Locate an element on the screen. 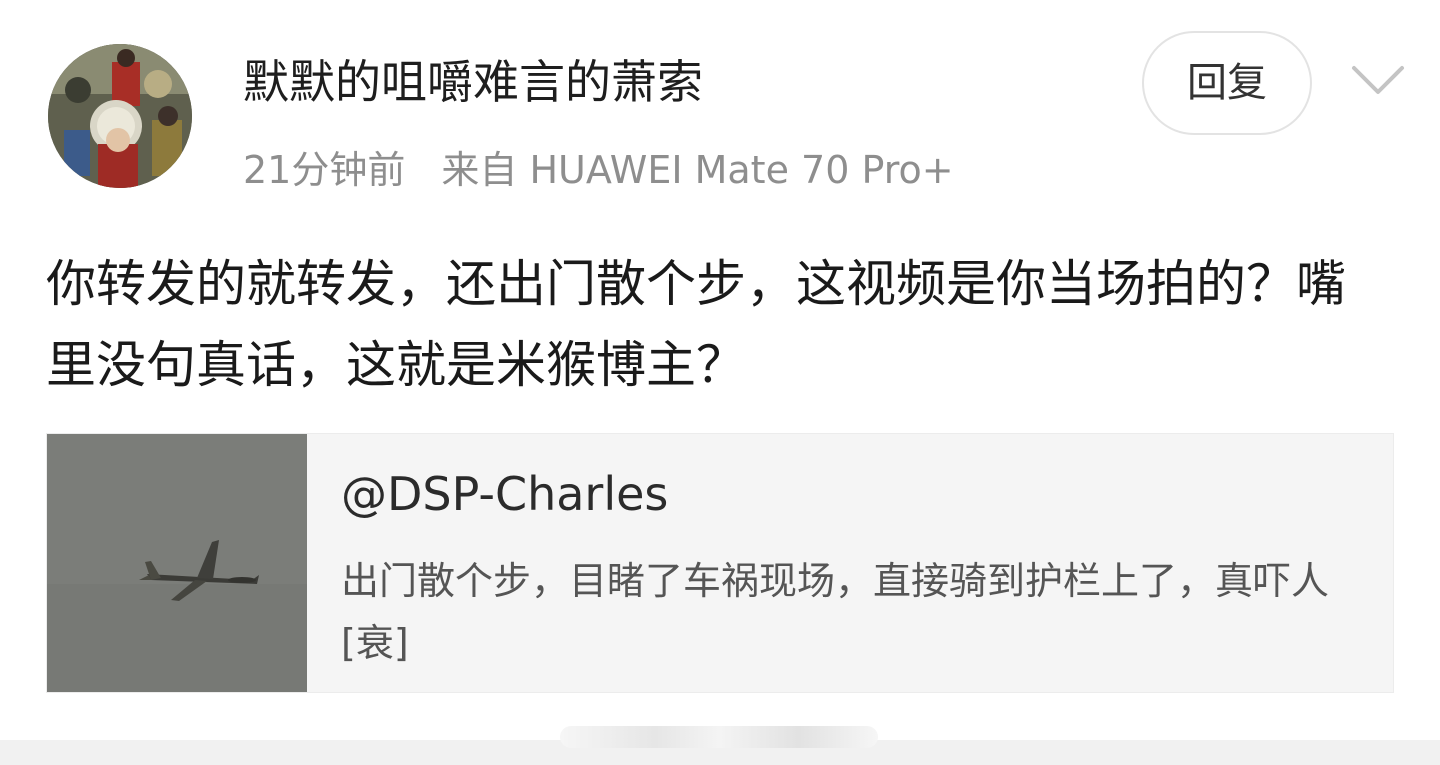  comment-time: 21分钟前 is located at coordinates (324, 170).